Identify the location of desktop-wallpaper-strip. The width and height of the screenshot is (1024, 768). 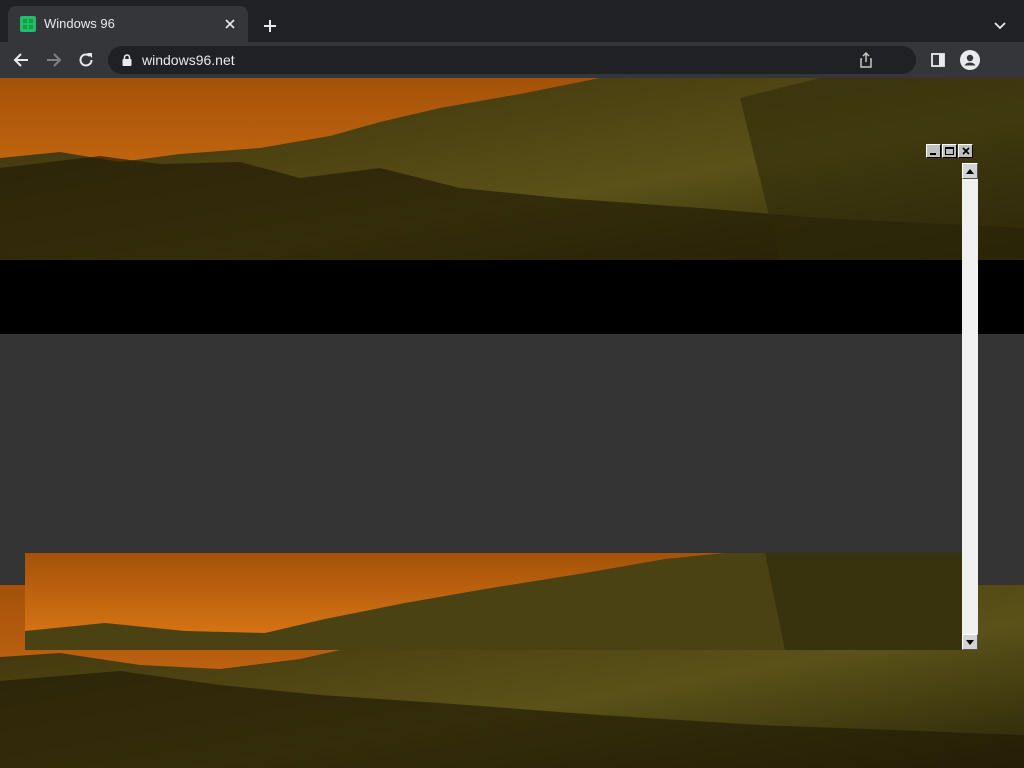
(495, 601).